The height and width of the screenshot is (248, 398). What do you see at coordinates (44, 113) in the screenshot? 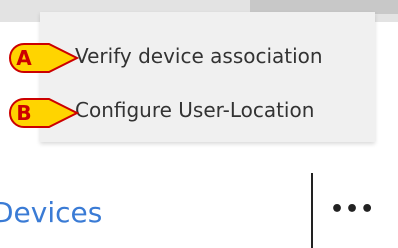
I see `callout-b: B` at bounding box center [44, 113].